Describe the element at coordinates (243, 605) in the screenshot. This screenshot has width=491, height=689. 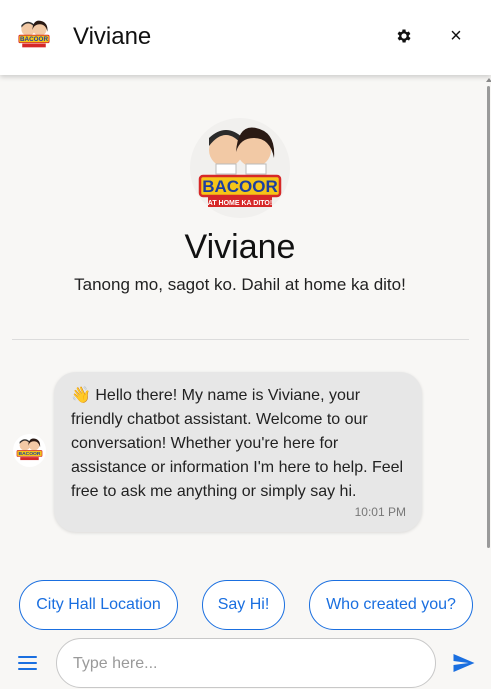
I see `quick-reply-say-hi: Say Hi!` at that location.